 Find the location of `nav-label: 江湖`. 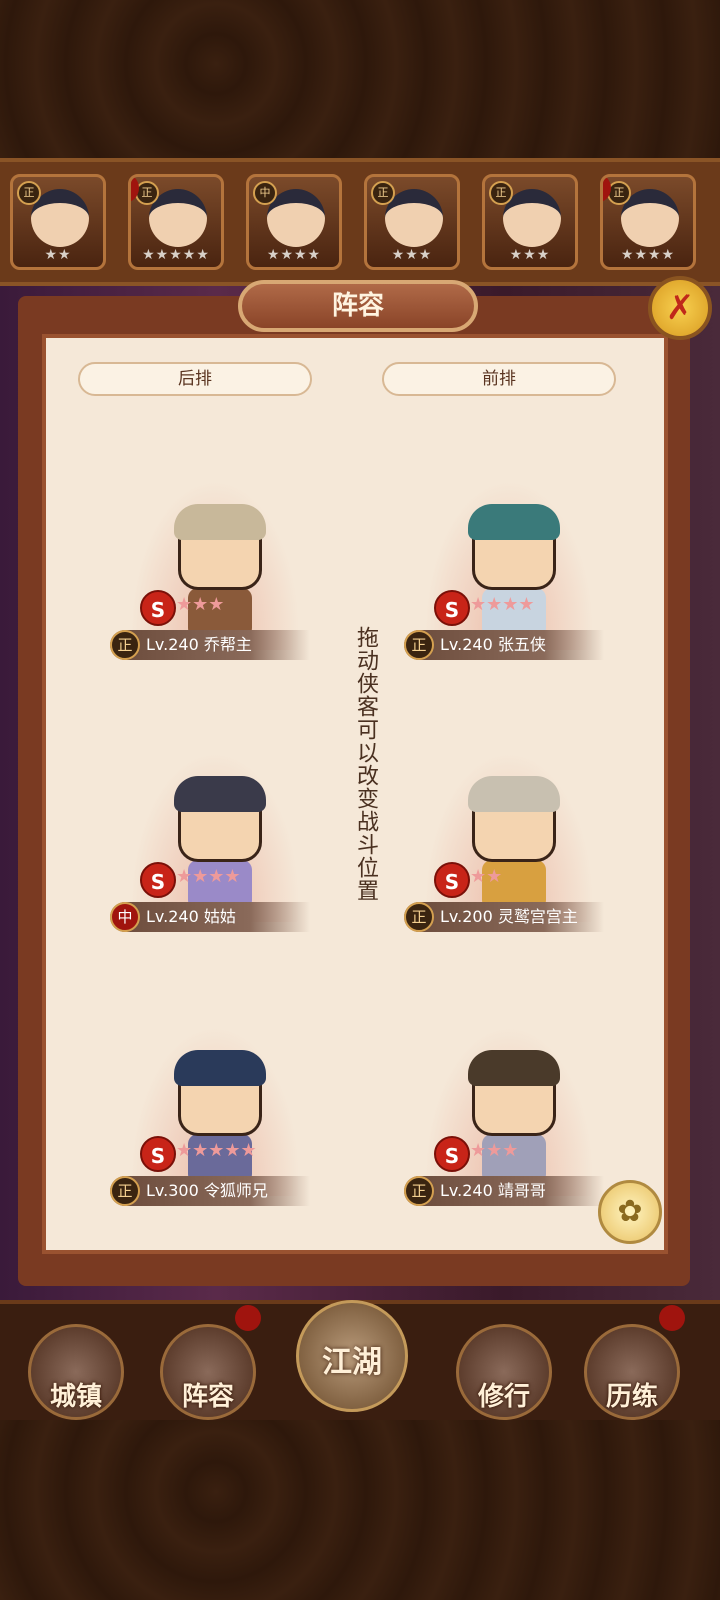

nav-label: 江湖 is located at coordinates (352, 1362).